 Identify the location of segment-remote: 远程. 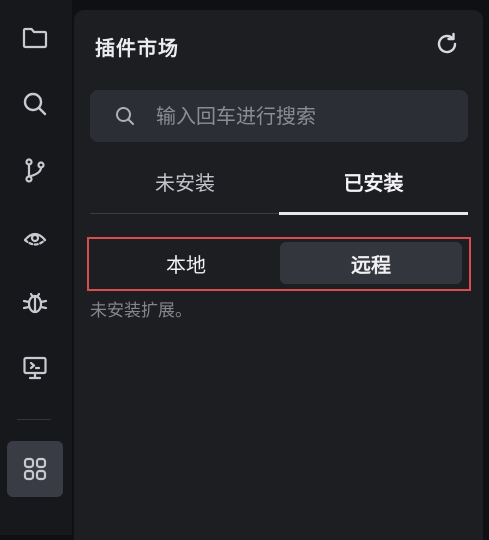
(371, 263).